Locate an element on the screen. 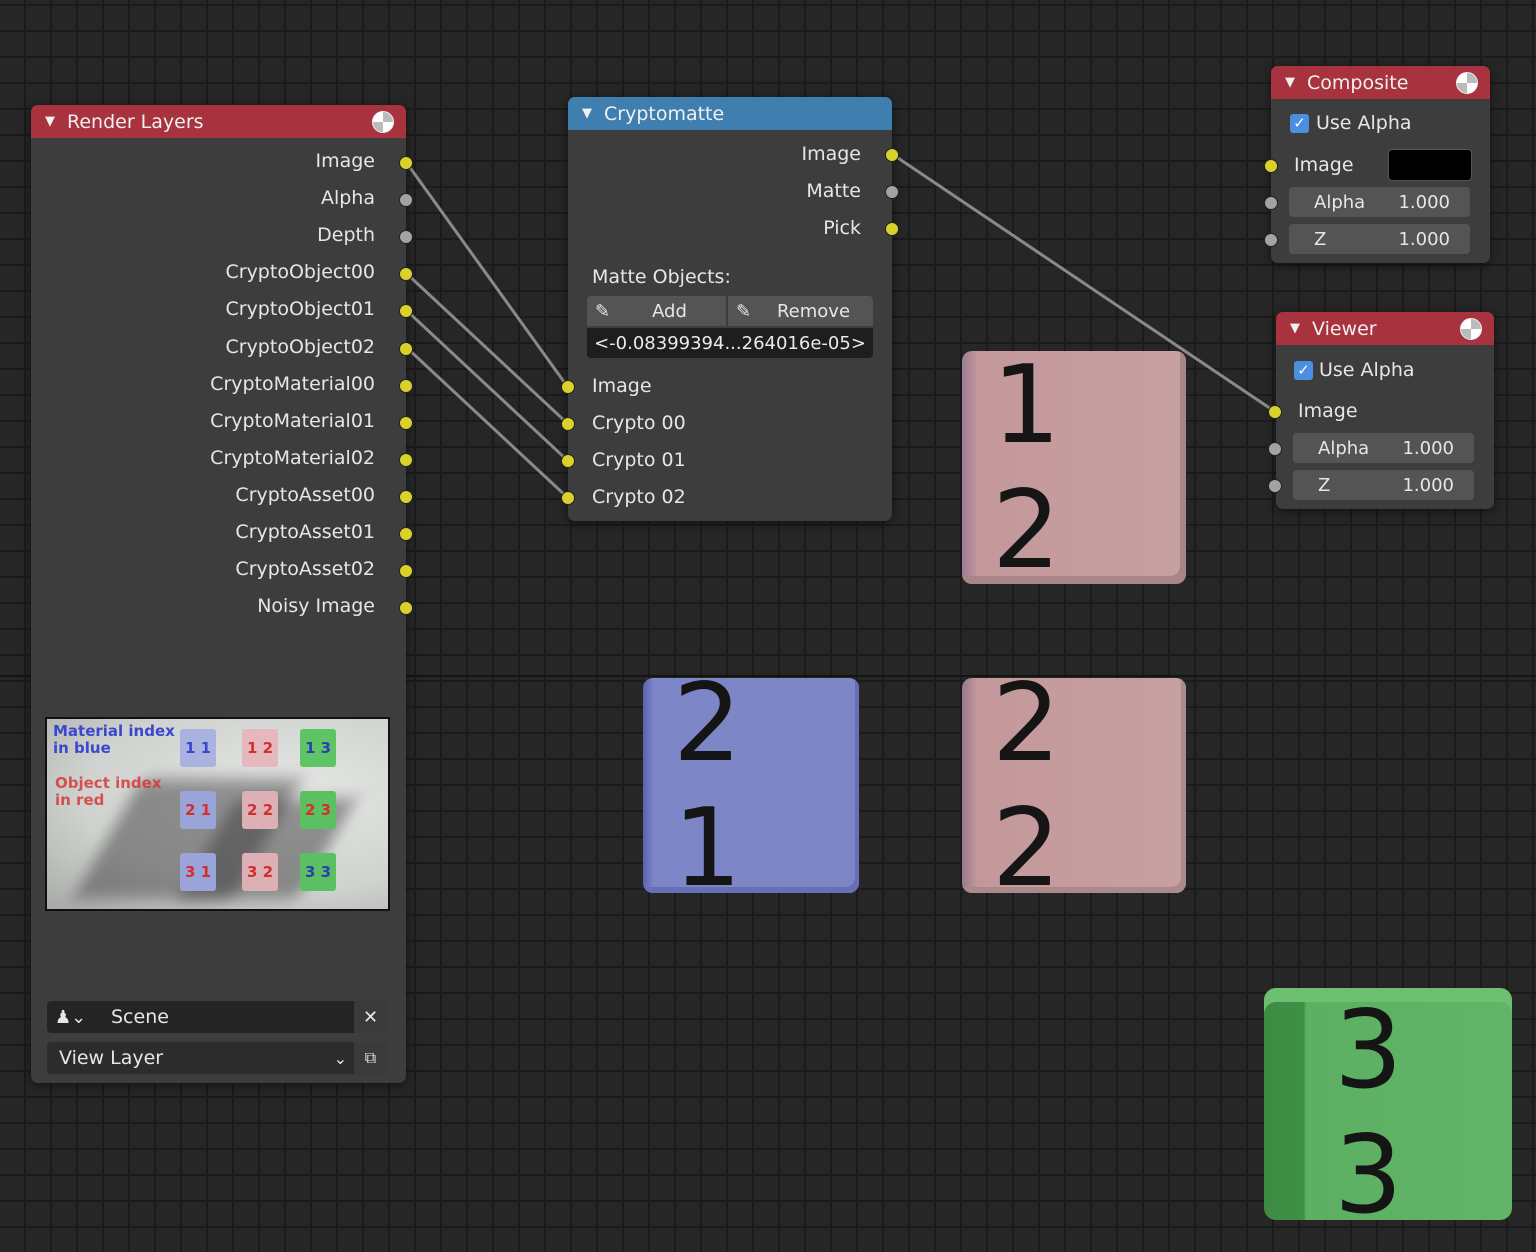 The image size is (1536, 1252). output-label-cryptoobject00: CryptoObject00 is located at coordinates (300, 272).